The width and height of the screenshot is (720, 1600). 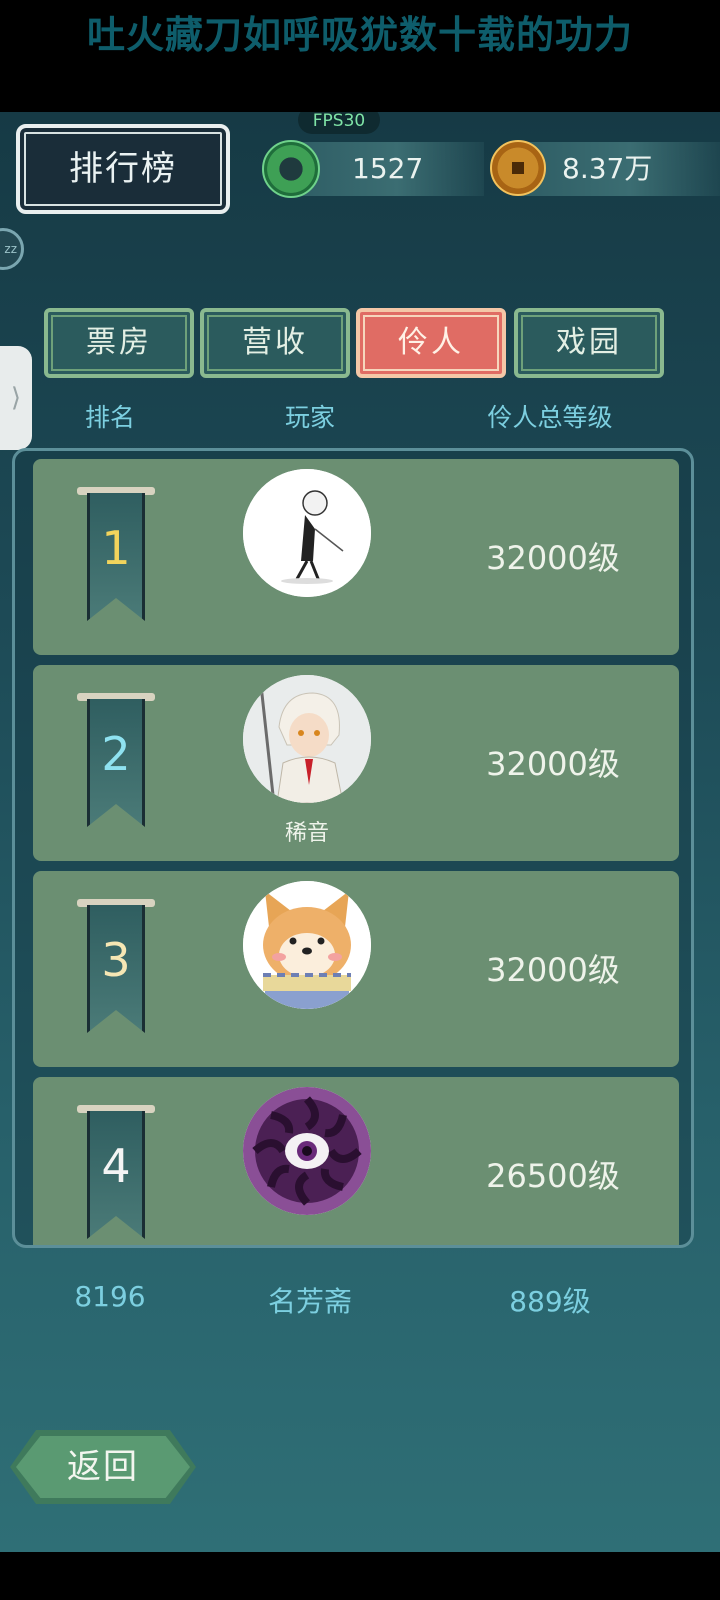 I want to click on my-level: 889级, so click(x=550, y=1301).